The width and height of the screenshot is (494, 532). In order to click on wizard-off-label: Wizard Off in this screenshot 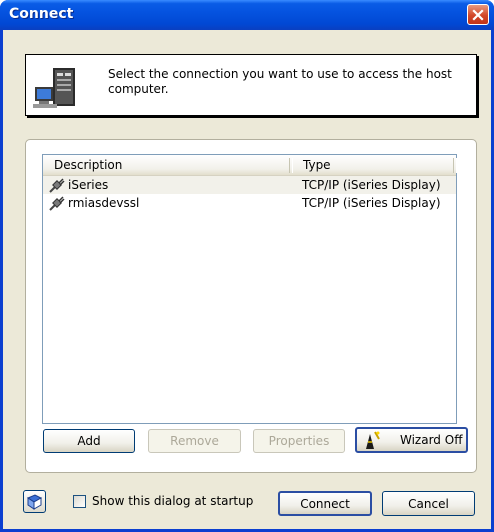, I will do `click(431, 440)`.